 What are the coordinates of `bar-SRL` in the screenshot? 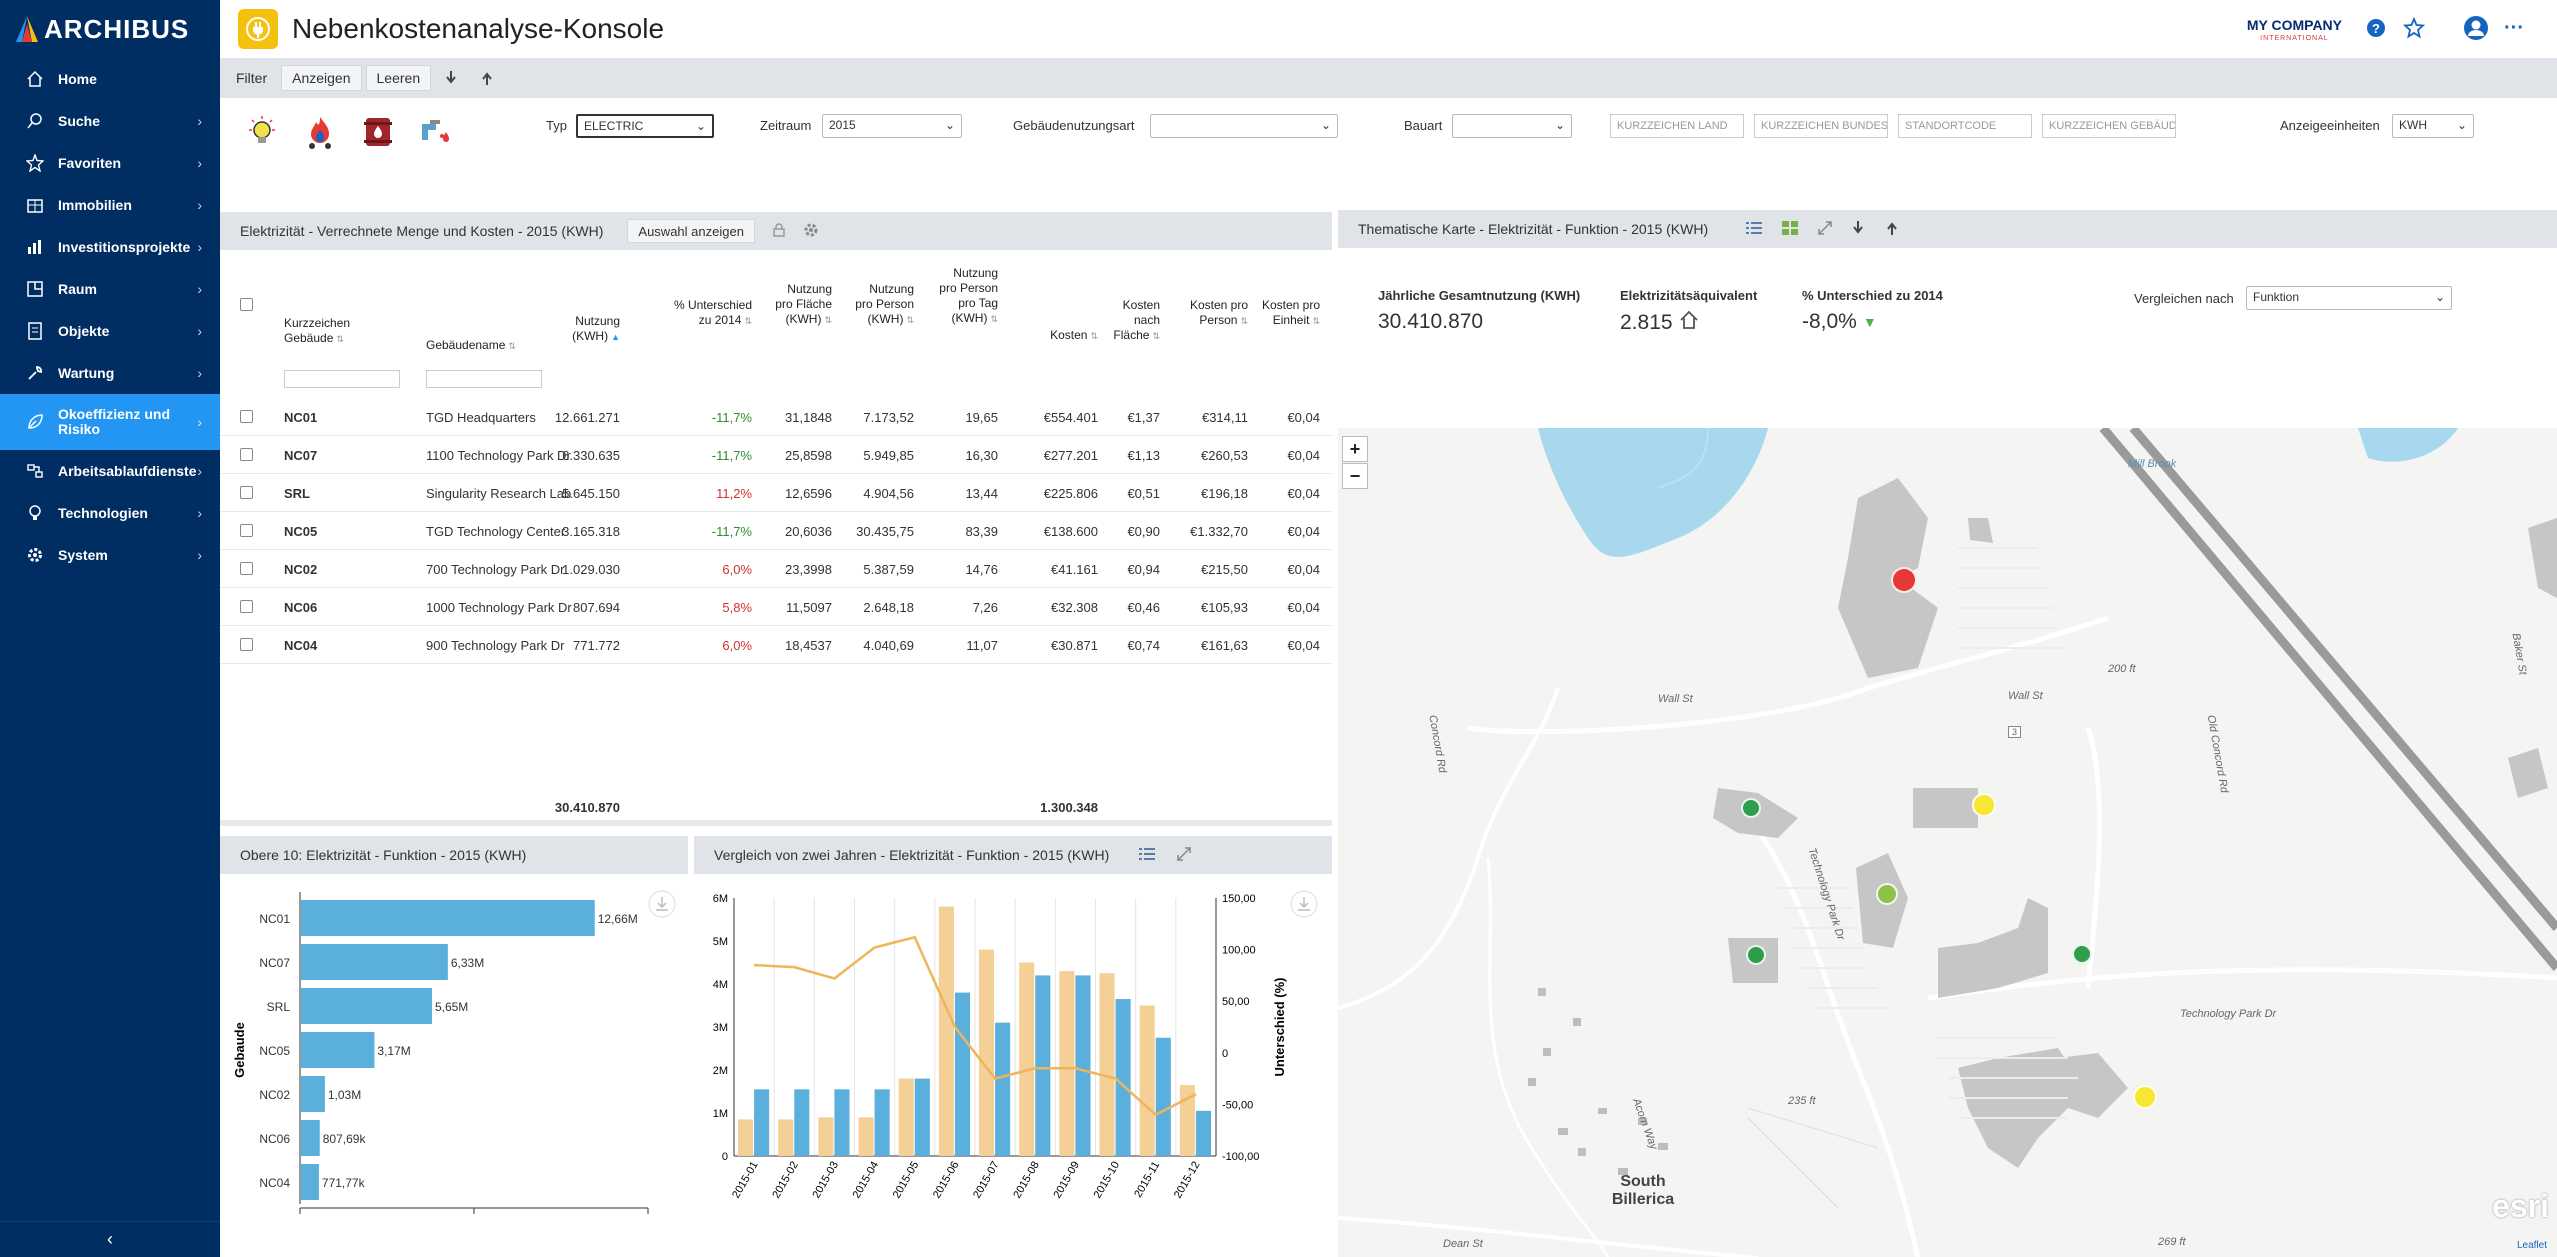 It's located at (366, 1006).